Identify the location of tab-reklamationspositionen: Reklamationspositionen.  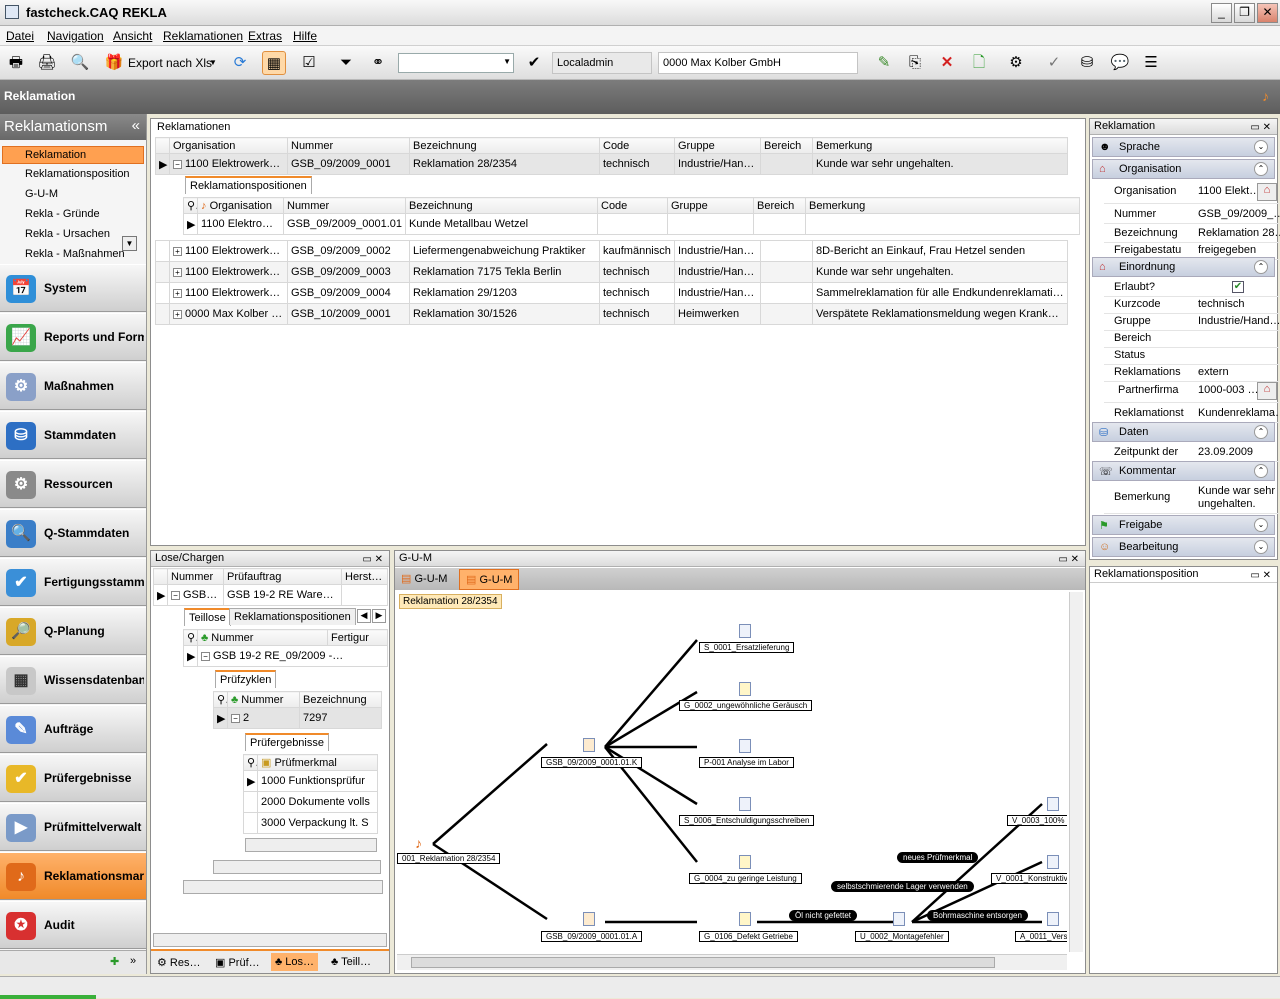
(248, 185).